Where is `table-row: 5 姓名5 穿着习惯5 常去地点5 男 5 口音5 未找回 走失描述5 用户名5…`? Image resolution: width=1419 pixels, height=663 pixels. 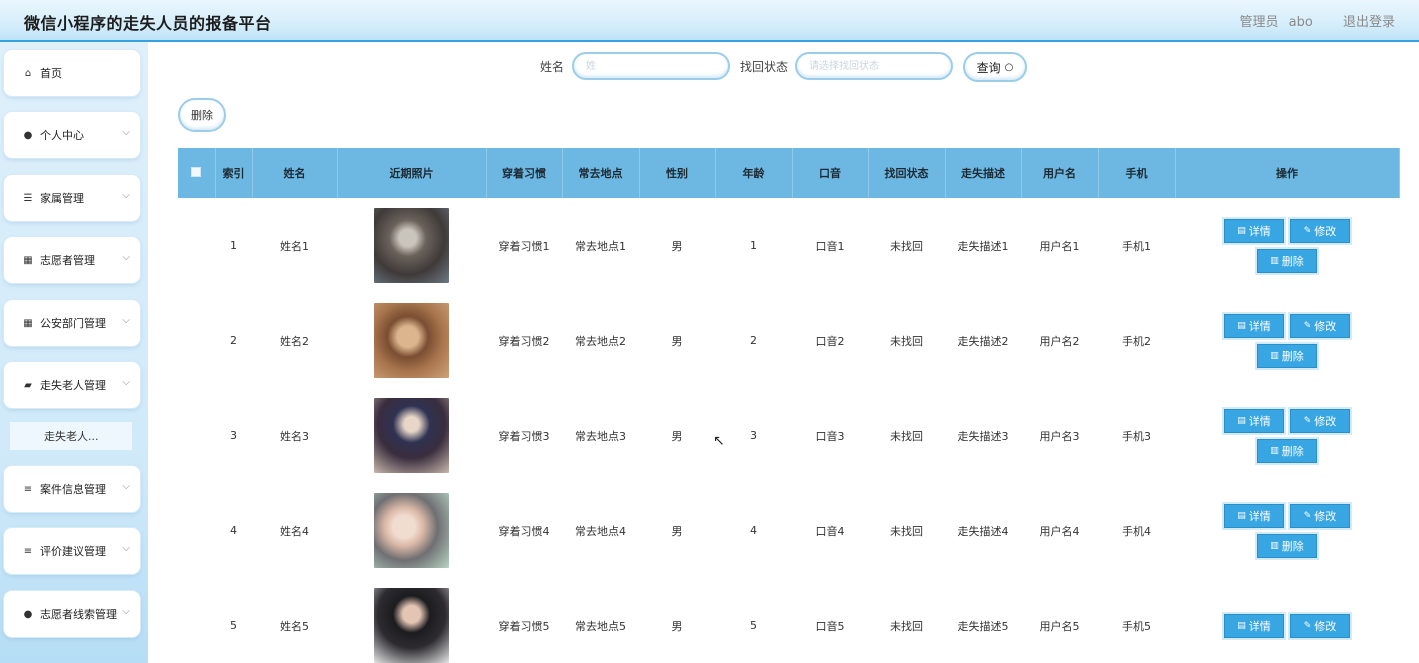 table-row: 5 姓名5 穿着习惯5 常去地点5 男 5 口音5 未找回 走失描述5 用户名5… is located at coordinates (788, 620).